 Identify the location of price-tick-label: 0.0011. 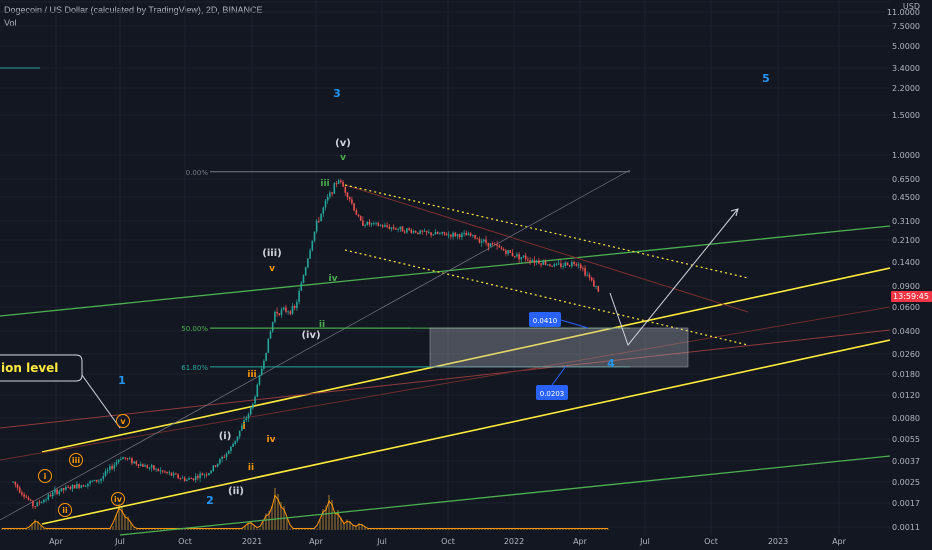
(906, 527).